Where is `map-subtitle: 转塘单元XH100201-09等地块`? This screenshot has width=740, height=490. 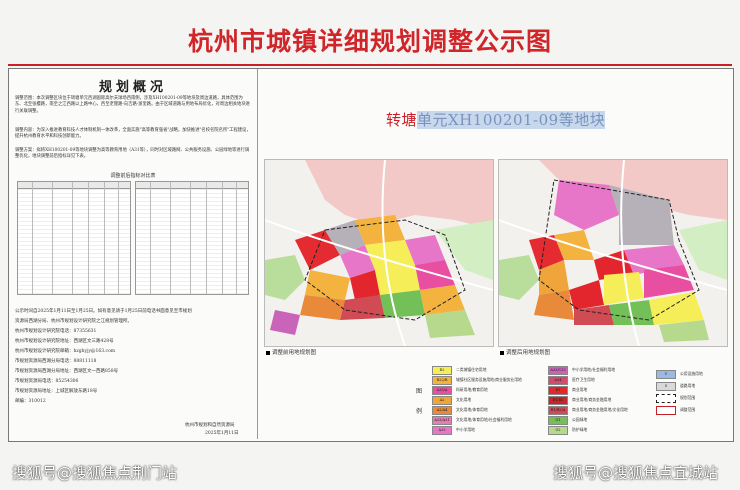
map-subtitle: 转塘单元XH100201-09等地块 is located at coordinates (496, 119).